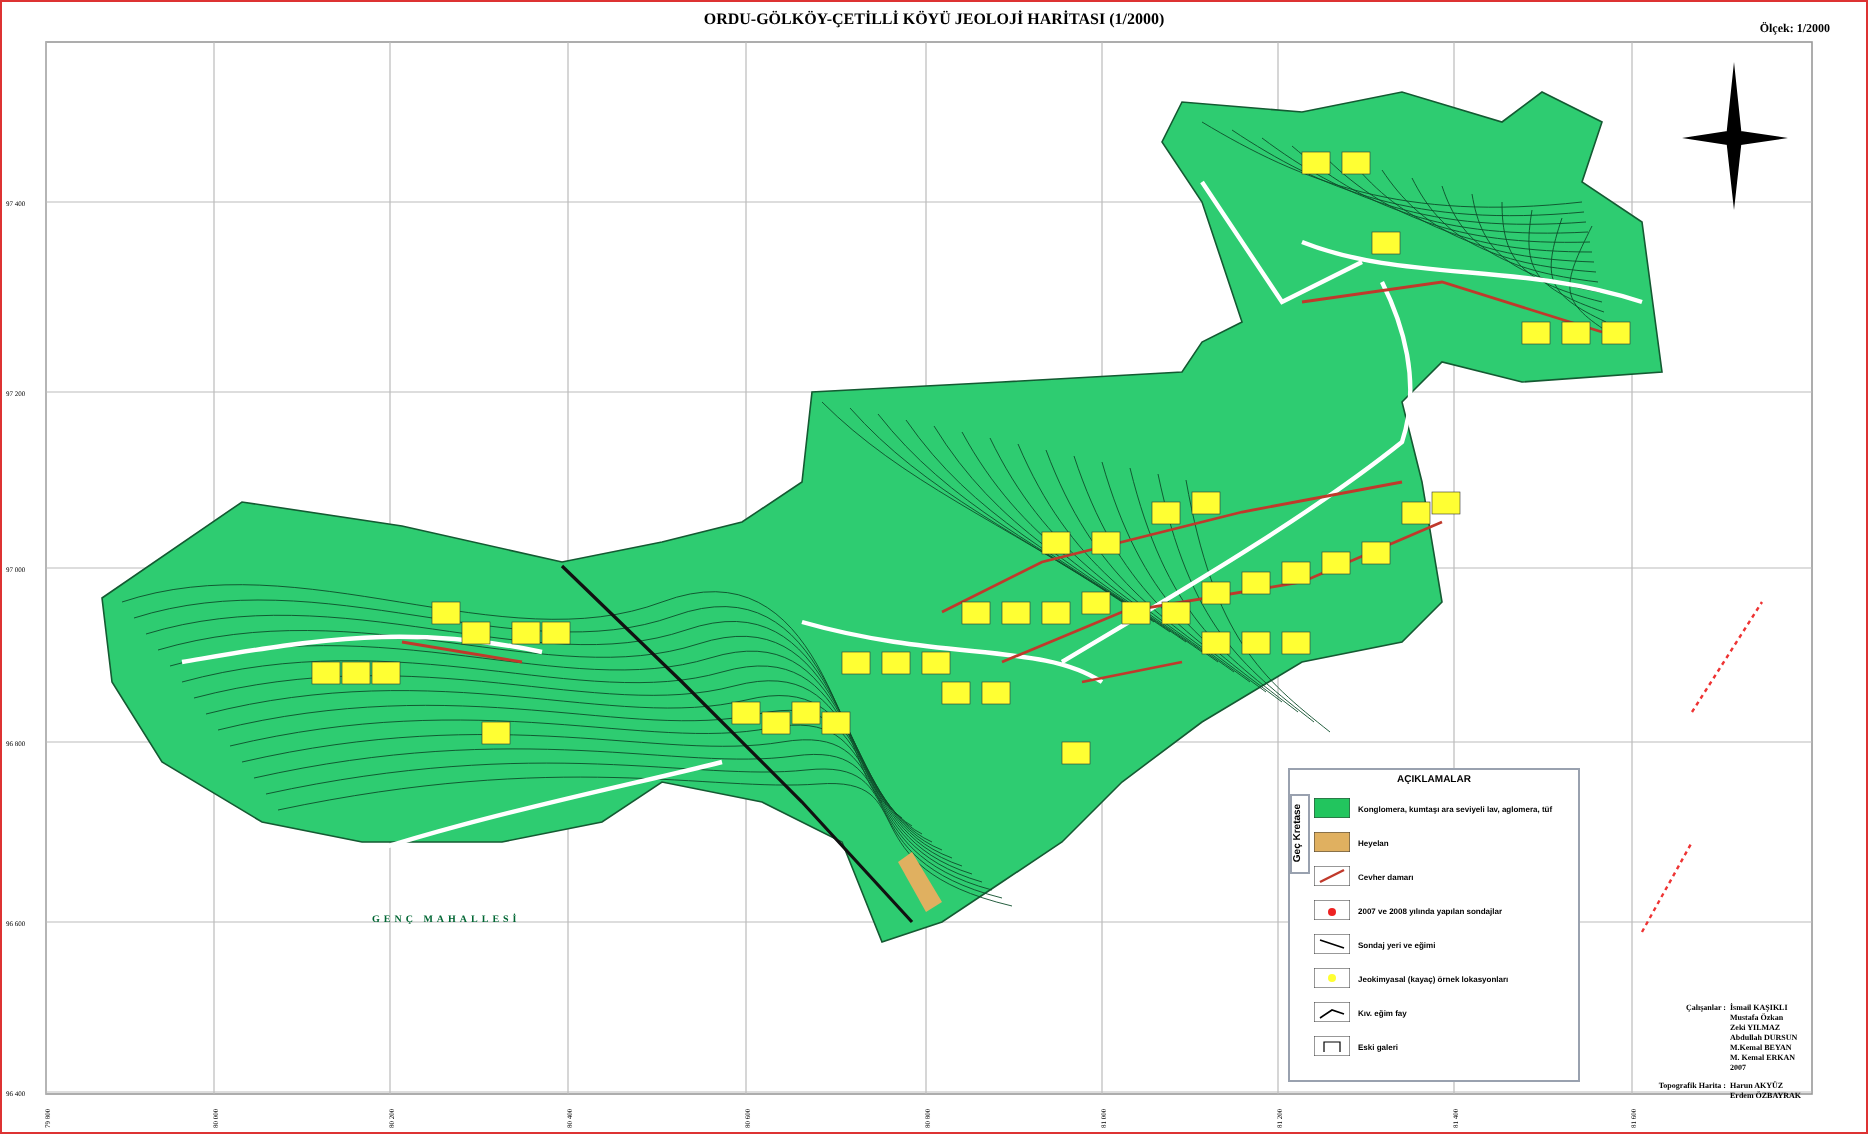 The width and height of the screenshot is (1868, 1134). Describe the element at coordinates (920, 882) in the screenshot. I see `landslide-area` at that location.